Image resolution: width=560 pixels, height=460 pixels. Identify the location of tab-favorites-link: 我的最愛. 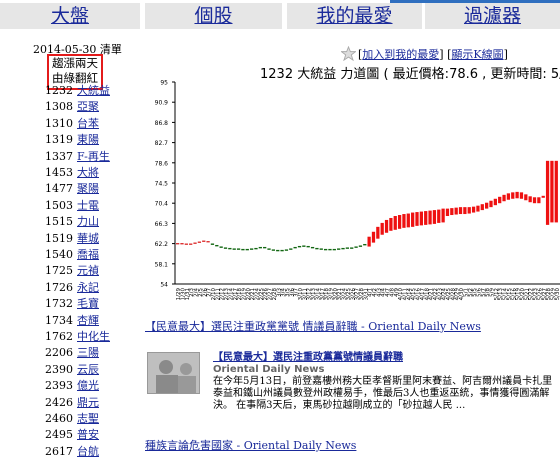
(354, 16).